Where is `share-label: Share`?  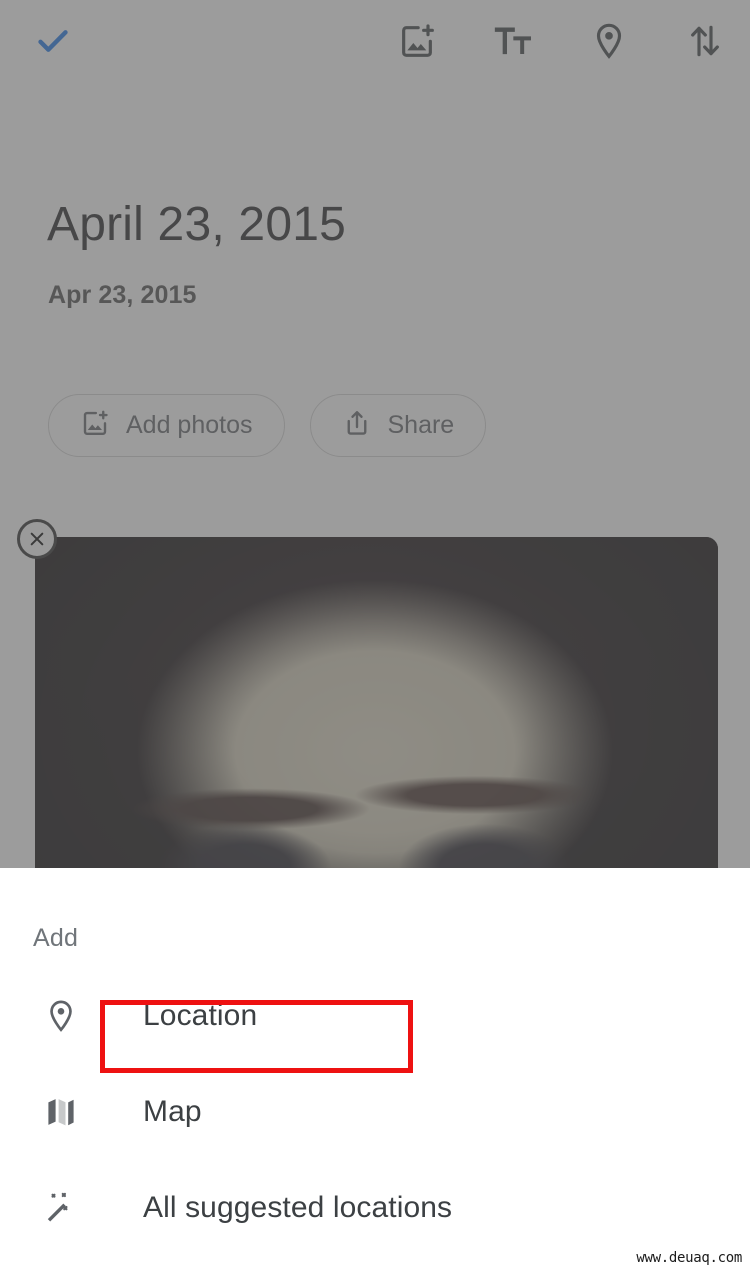 share-label: Share is located at coordinates (421, 425).